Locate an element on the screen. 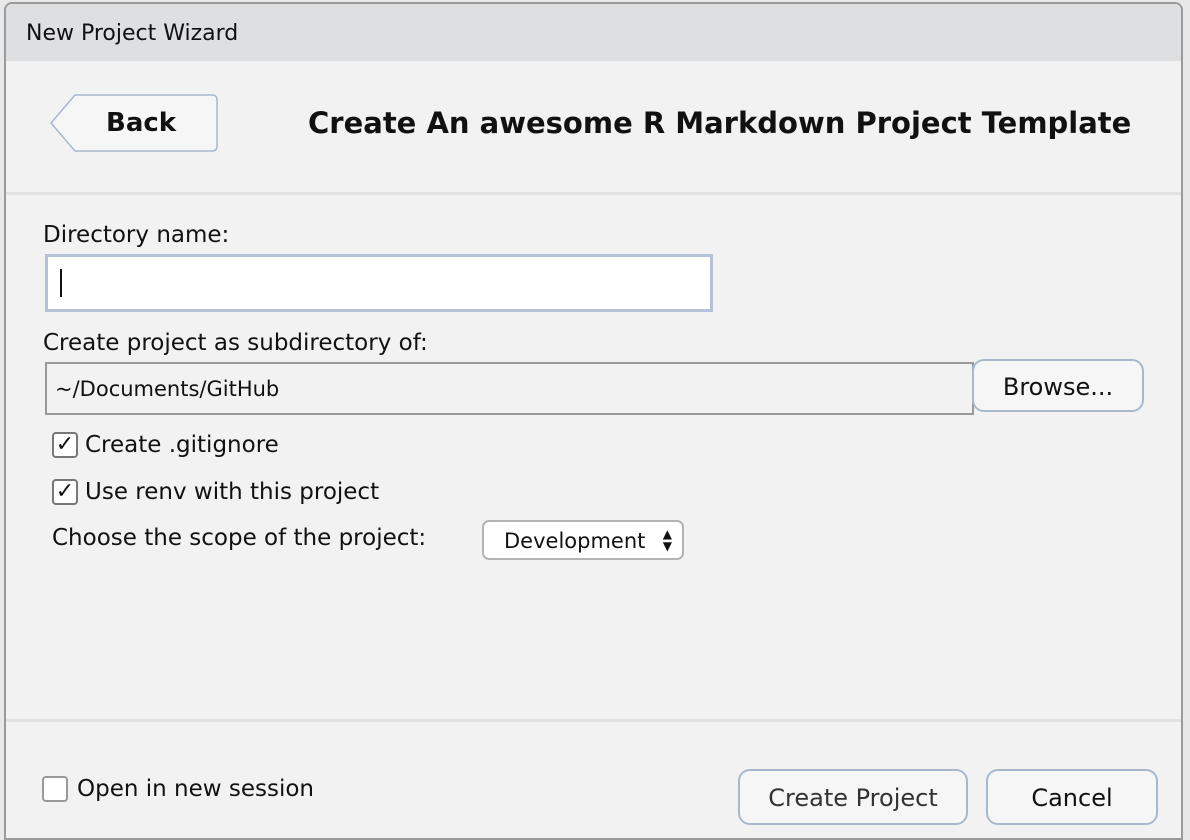 The height and width of the screenshot is (840, 1190). renv-checkbox: ✓ is located at coordinates (65, 492).